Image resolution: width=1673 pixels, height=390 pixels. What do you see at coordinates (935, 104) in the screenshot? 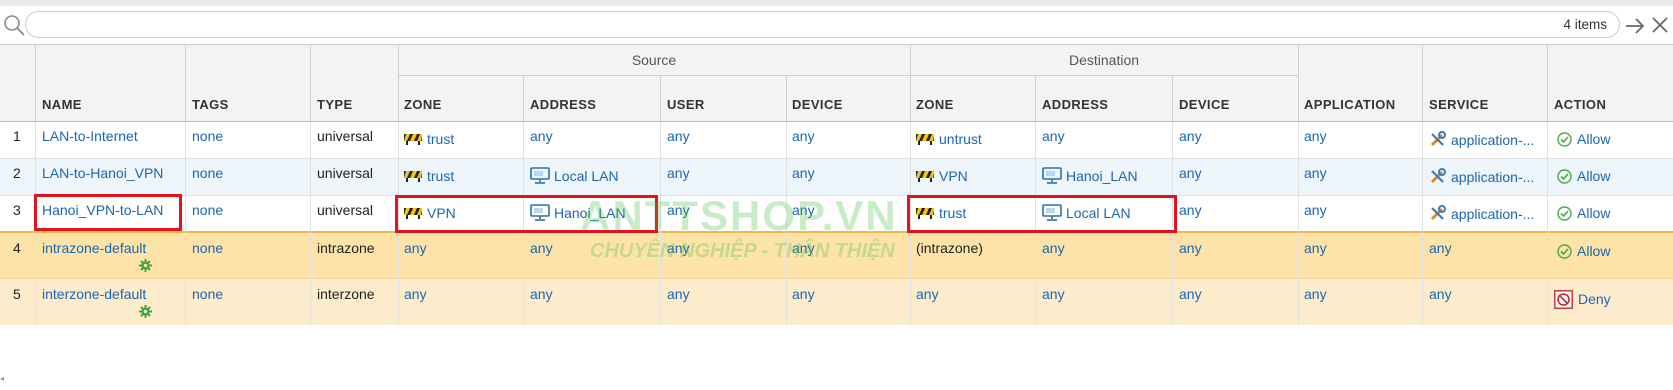
I see `column-header-destination-zone: ZONE` at bounding box center [935, 104].